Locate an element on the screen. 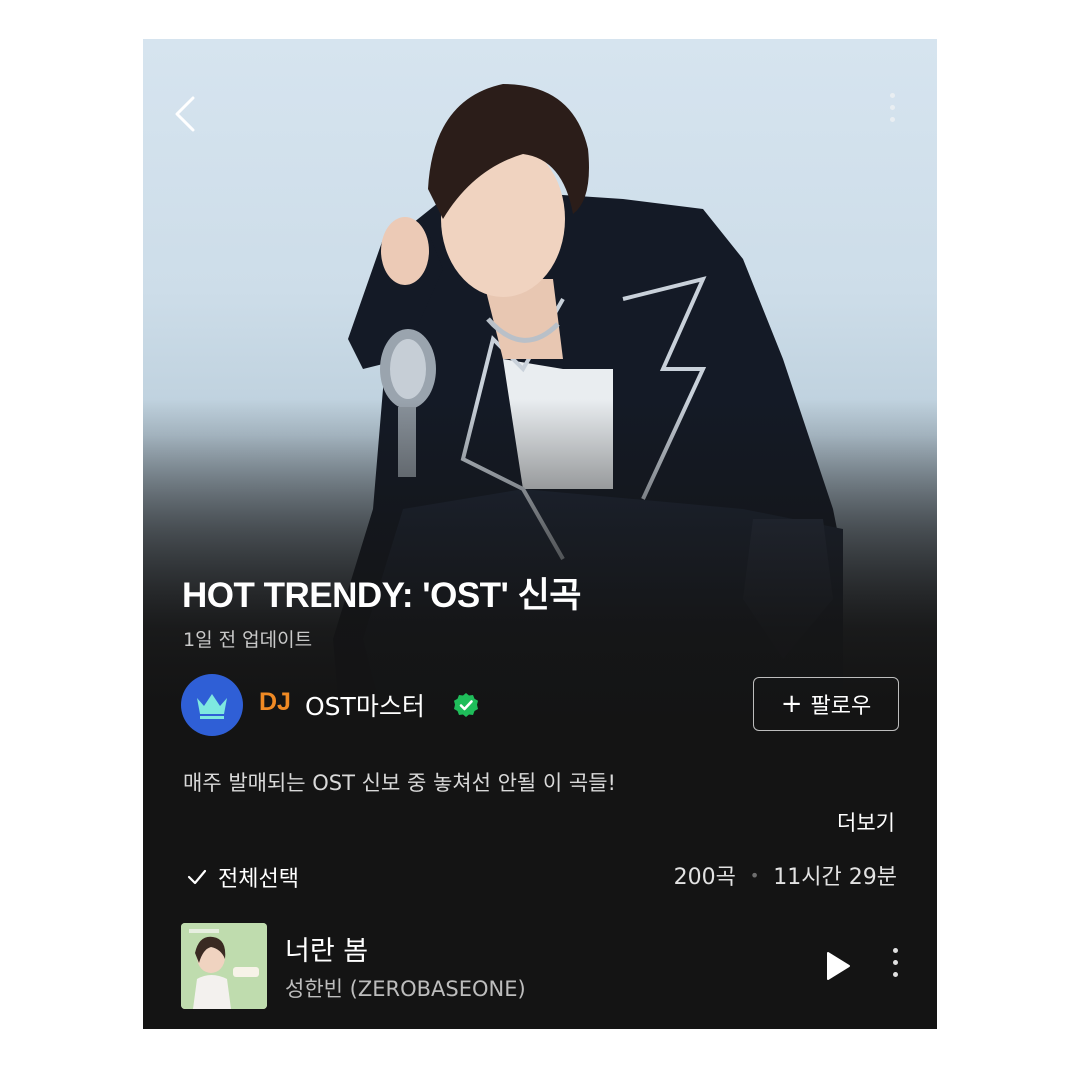  total-duration: 11시간 29분 is located at coordinates (835, 877).